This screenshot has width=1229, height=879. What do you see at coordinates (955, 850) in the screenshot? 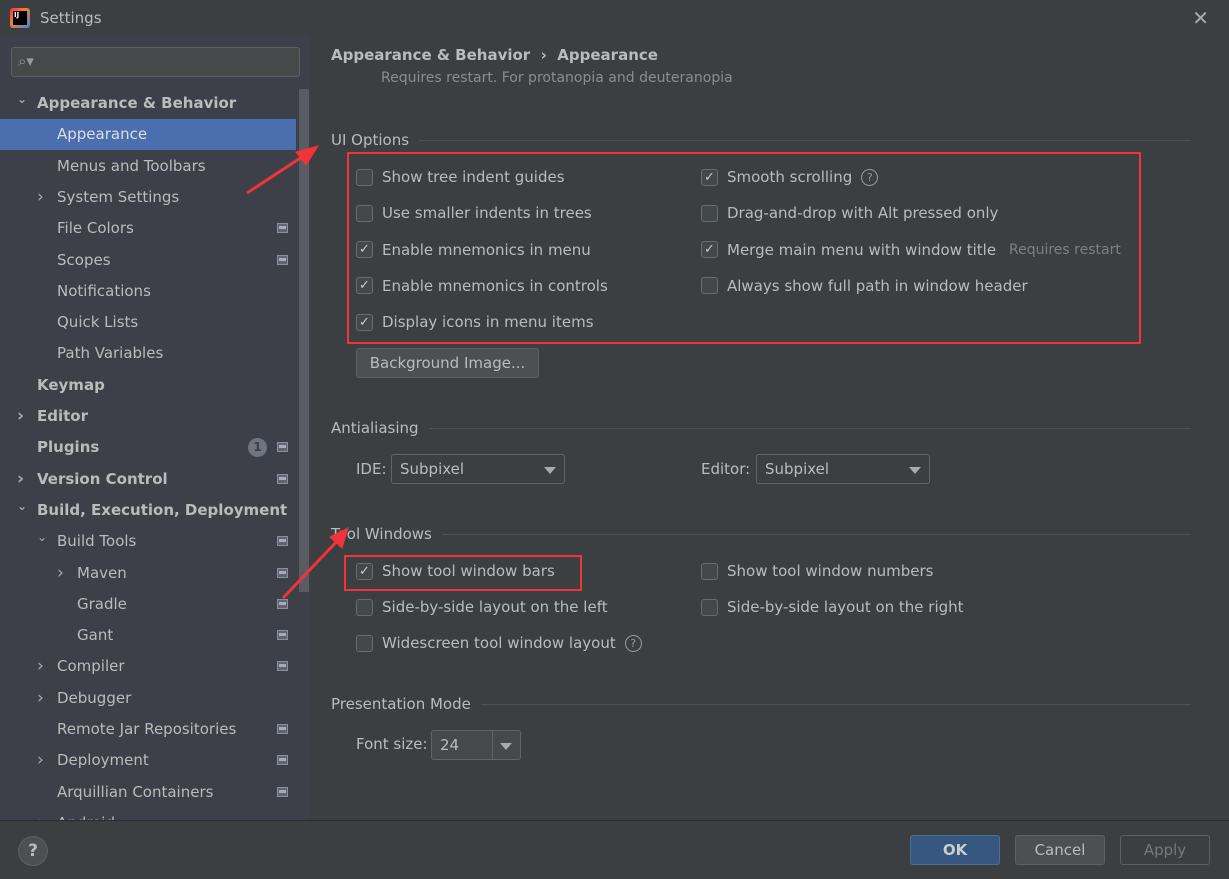
I see `ok-button: OK` at bounding box center [955, 850].